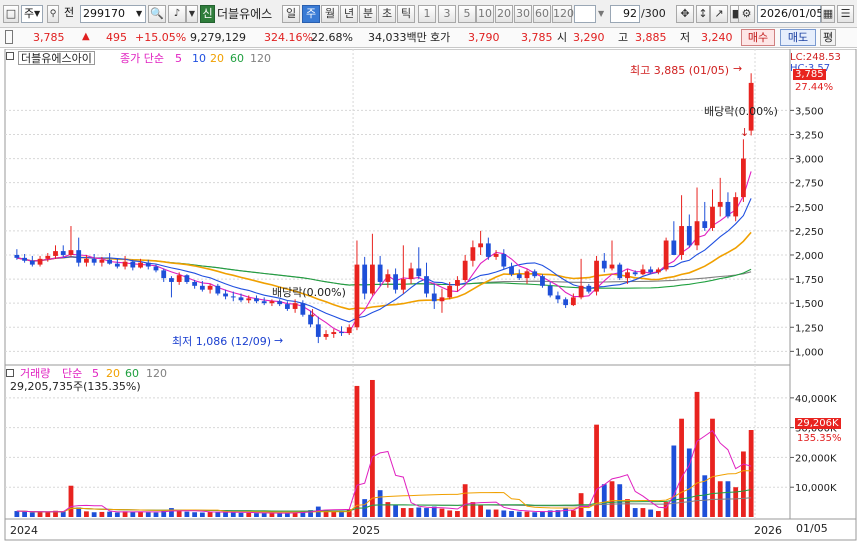 This screenshot has height=541, width=857. I want to click on price-tick-label: 2,250, so click(809, 232).